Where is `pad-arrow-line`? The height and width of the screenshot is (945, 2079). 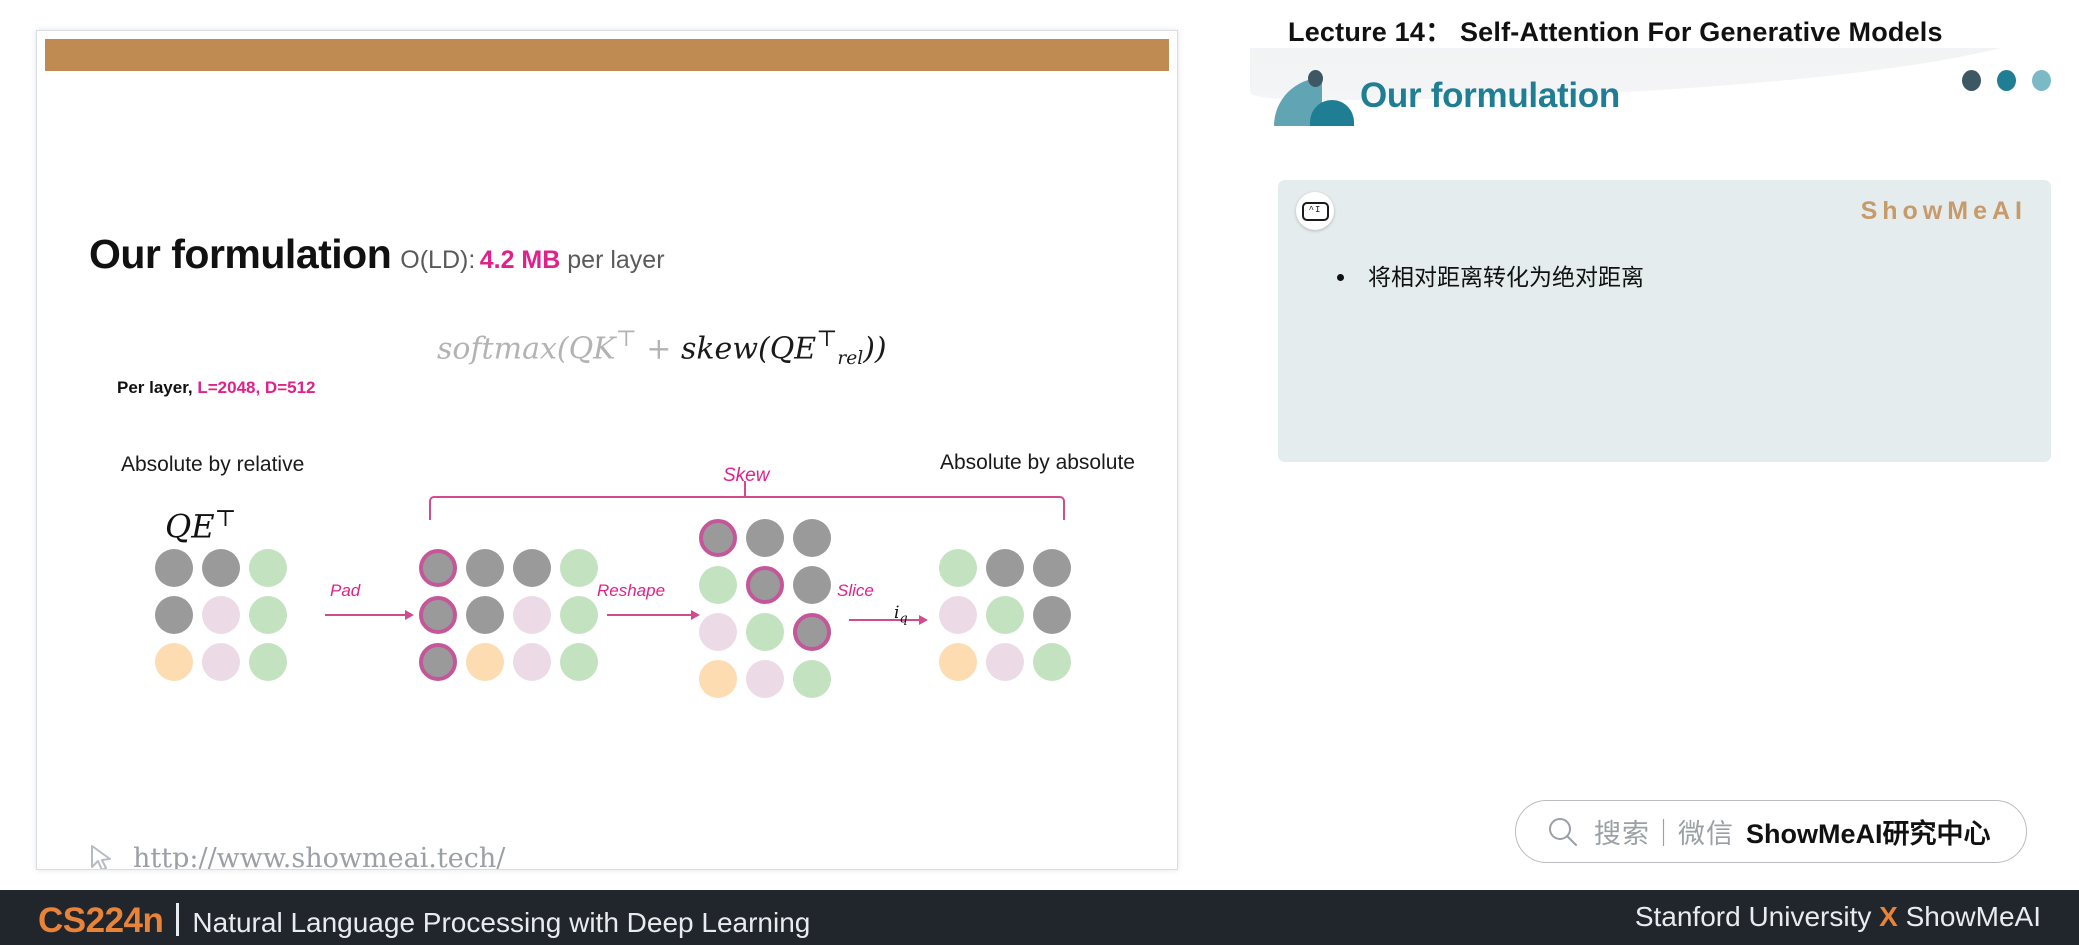
pad-arrow-line is located at coordinates (366, 615).